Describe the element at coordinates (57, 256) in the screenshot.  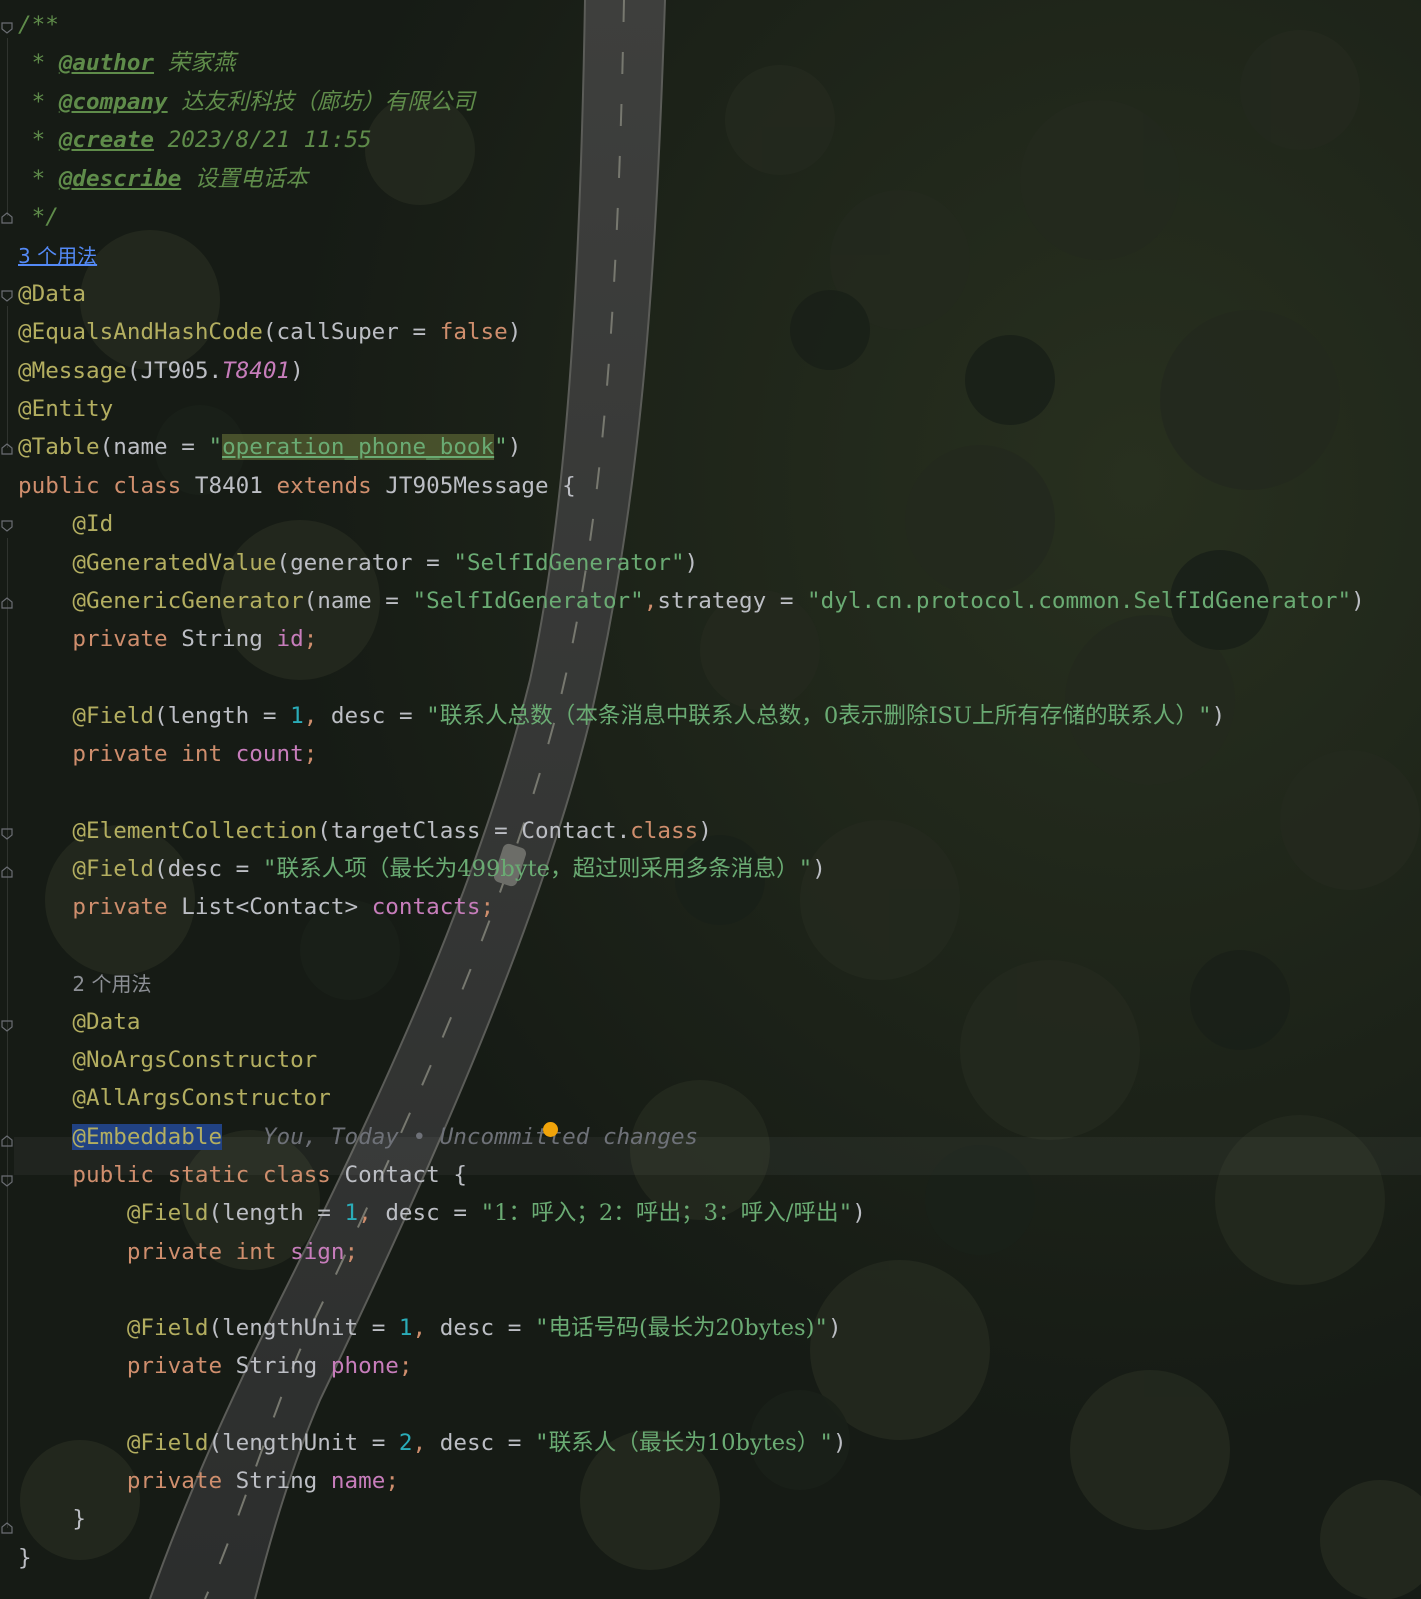
I see `usages-link: 3 个用法` at that location.